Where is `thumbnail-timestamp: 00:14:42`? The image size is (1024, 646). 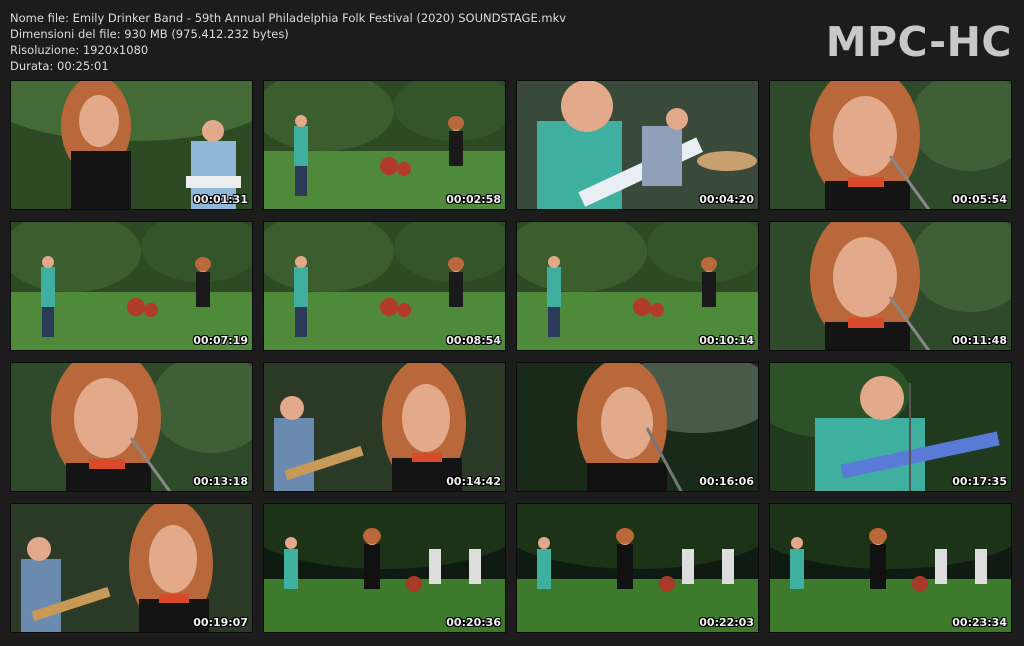 thumbnail-timestamp: 00:14:42 is located at coordinates (473, 481).